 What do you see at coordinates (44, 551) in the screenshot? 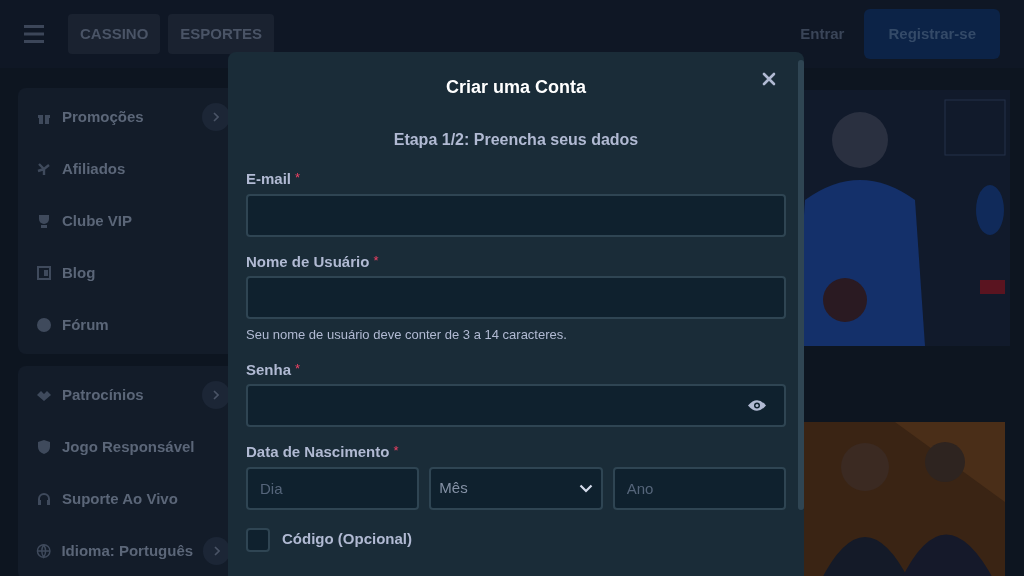
I see `globe-icon` at bounding box center [44, 551].